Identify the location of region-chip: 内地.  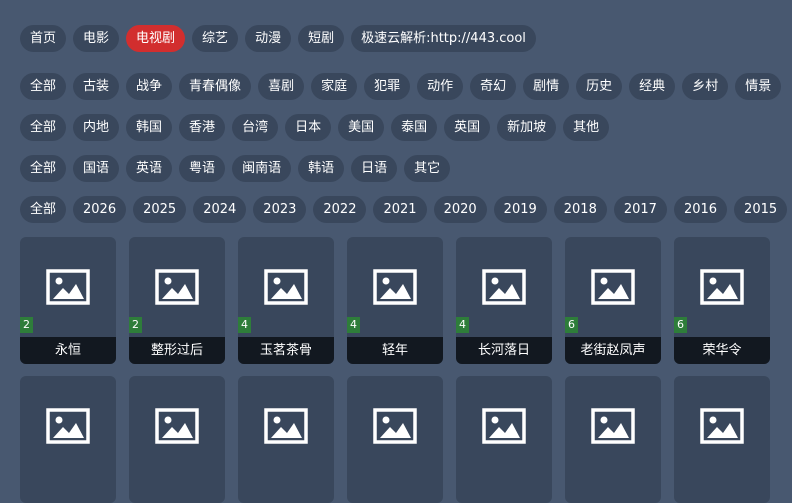
(96, 127).